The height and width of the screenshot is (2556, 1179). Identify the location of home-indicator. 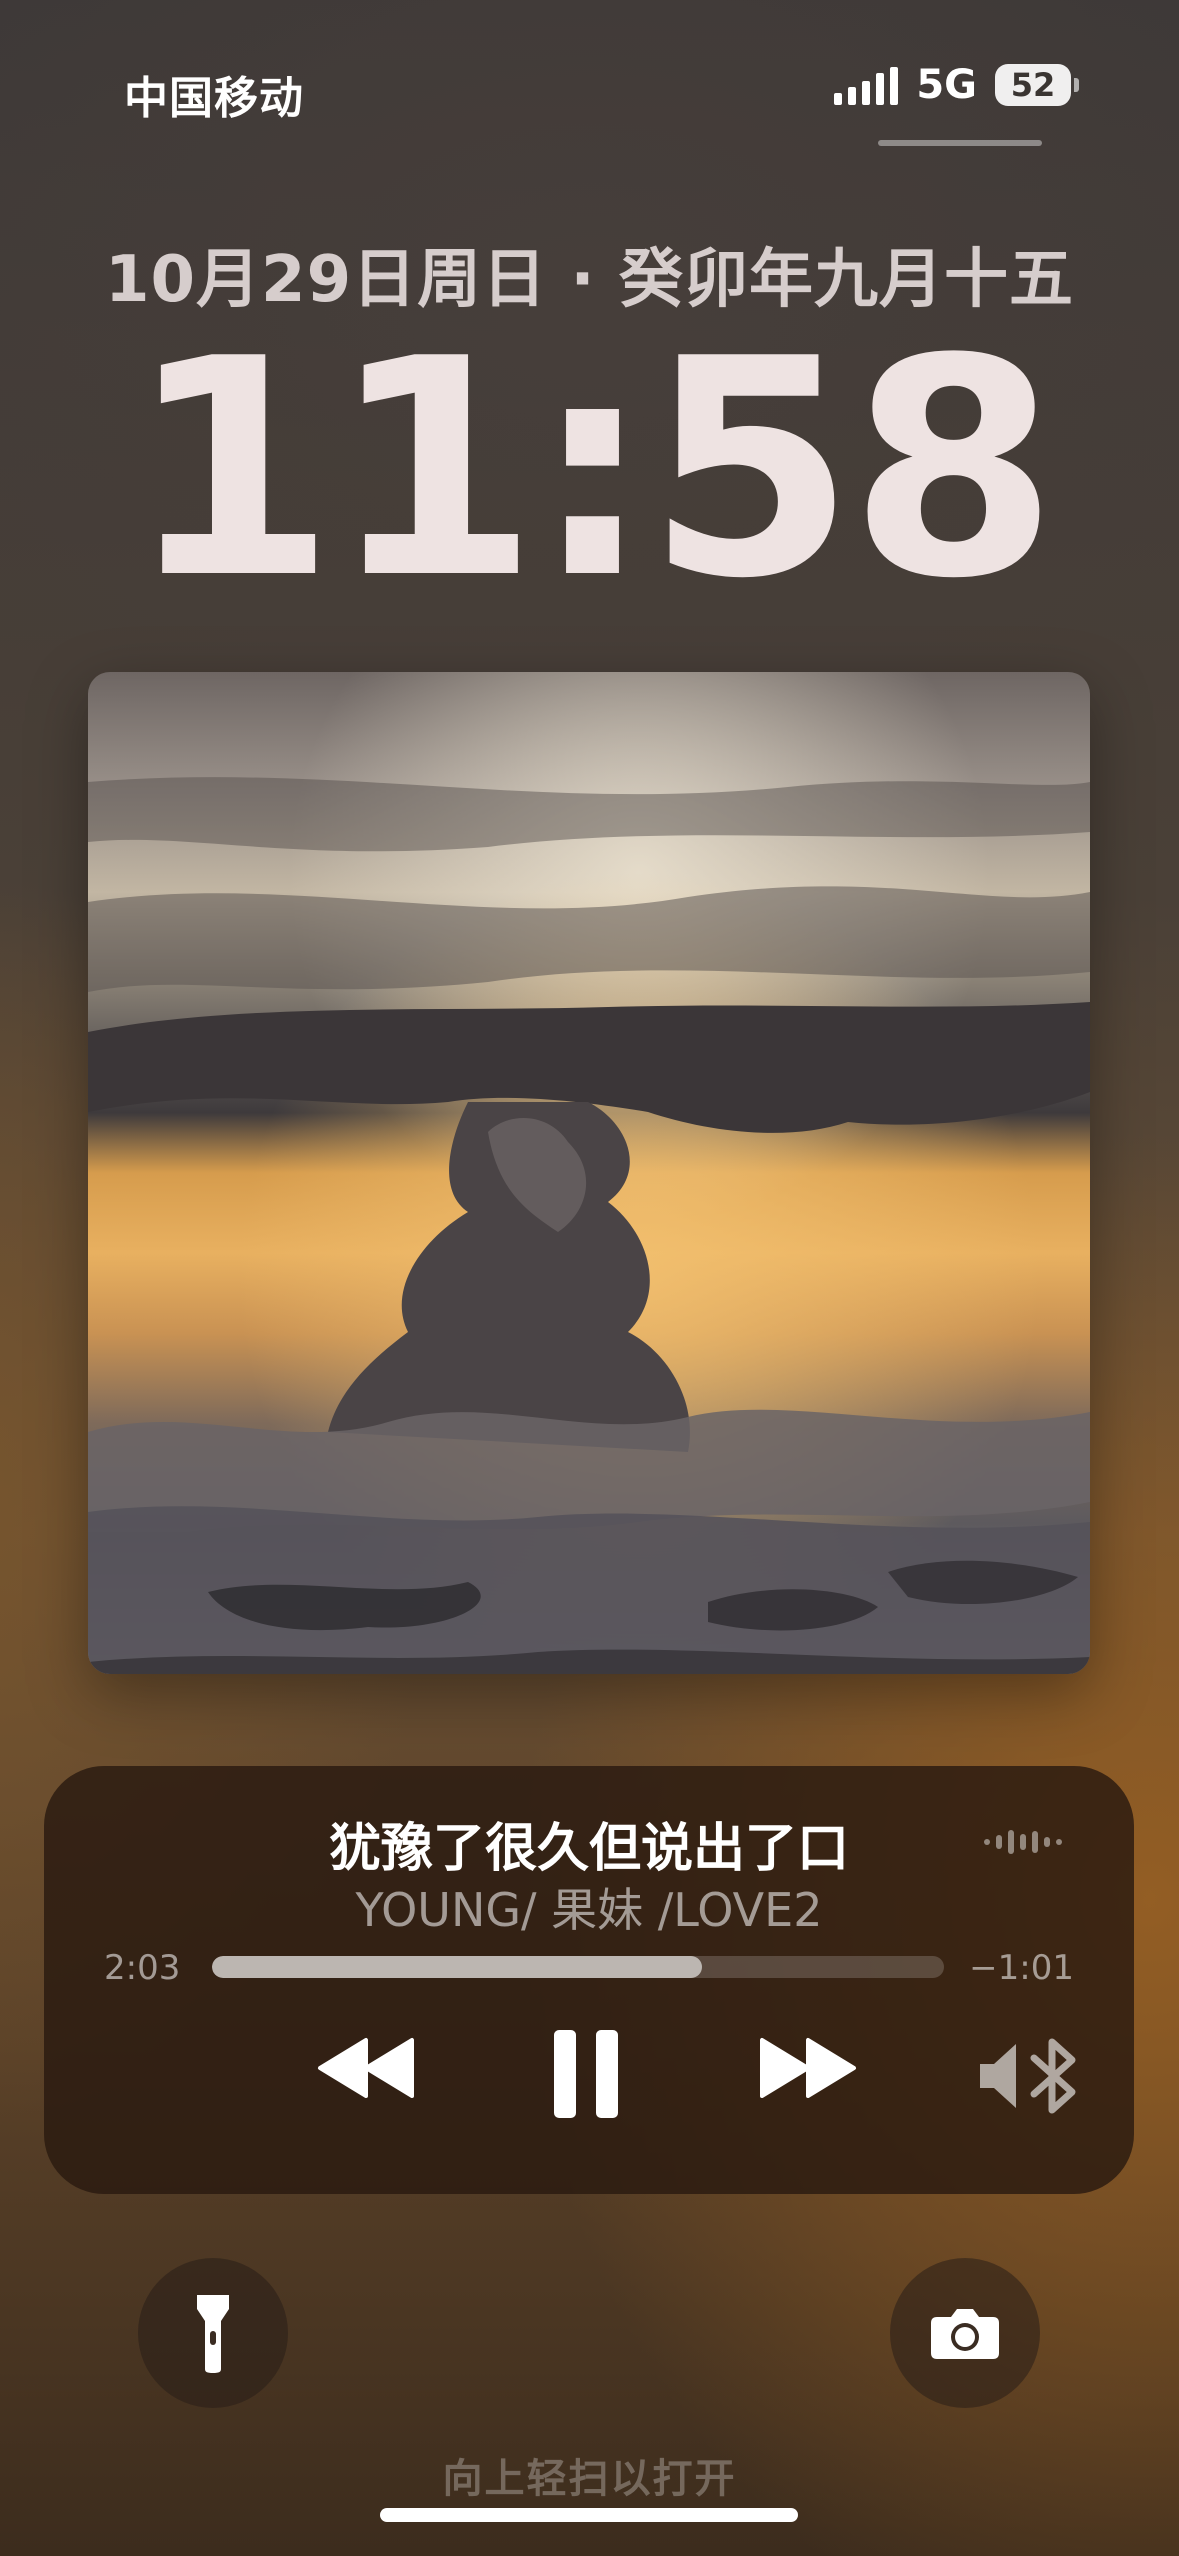
(589, 2515).